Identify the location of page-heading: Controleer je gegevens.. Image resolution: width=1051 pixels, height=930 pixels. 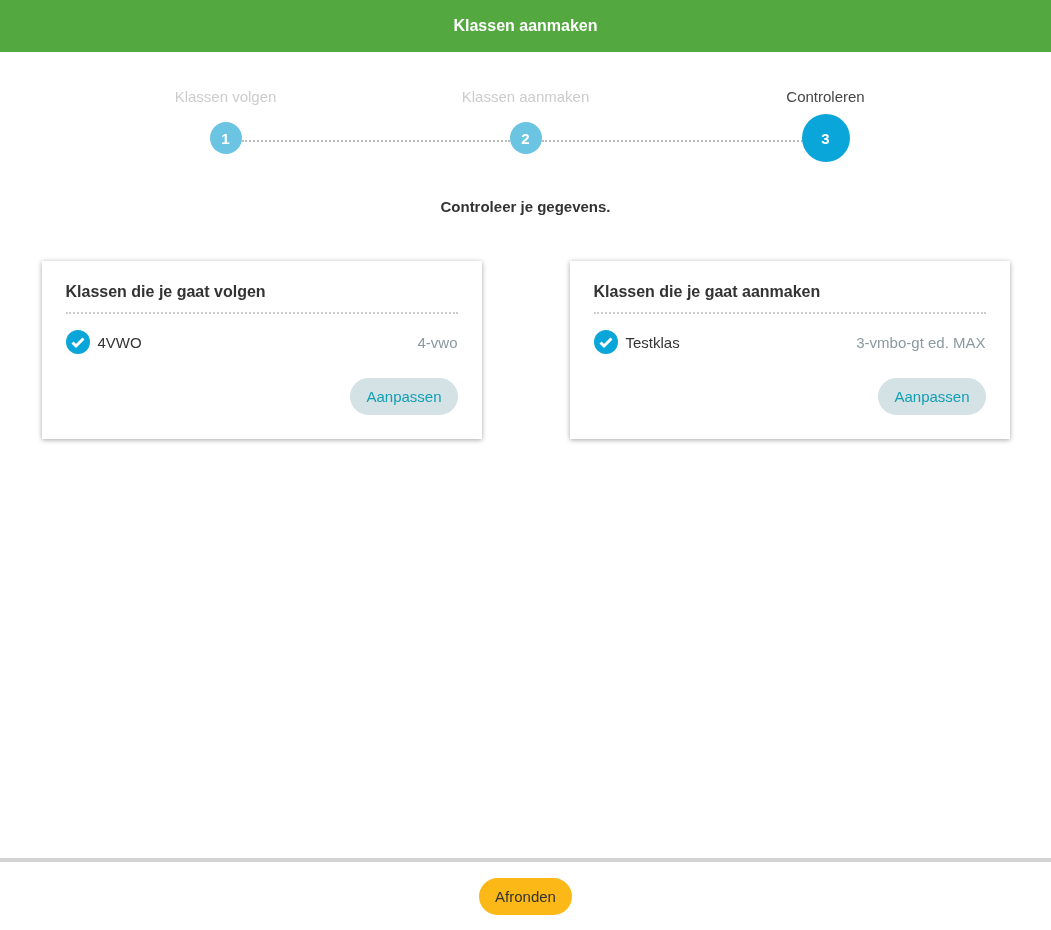
(525, 206).